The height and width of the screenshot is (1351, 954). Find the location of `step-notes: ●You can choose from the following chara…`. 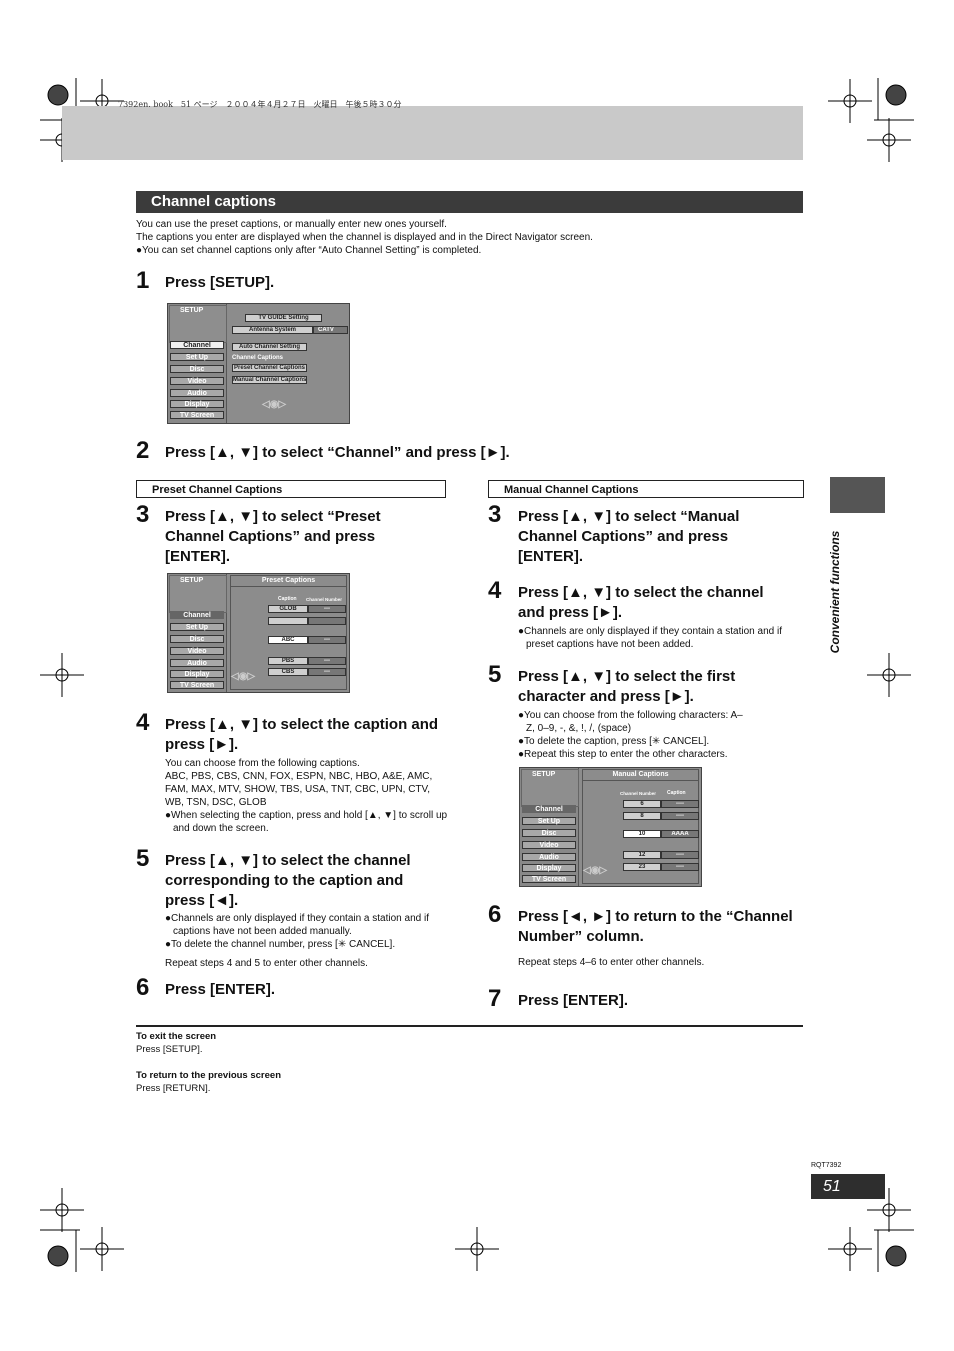

step-notes: ●You can choose from the following chara… is located at coordinates (630, 735).